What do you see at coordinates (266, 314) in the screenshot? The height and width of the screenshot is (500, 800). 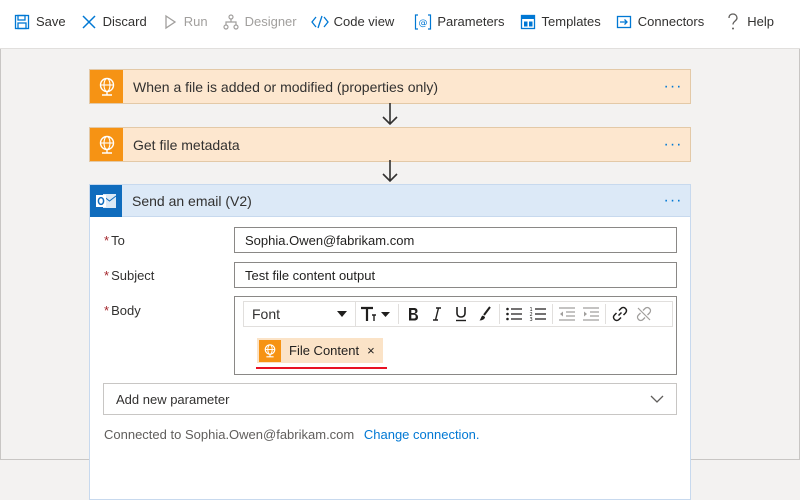 I see `font-dropdown-label: Font` at bounding box center [266, 314].